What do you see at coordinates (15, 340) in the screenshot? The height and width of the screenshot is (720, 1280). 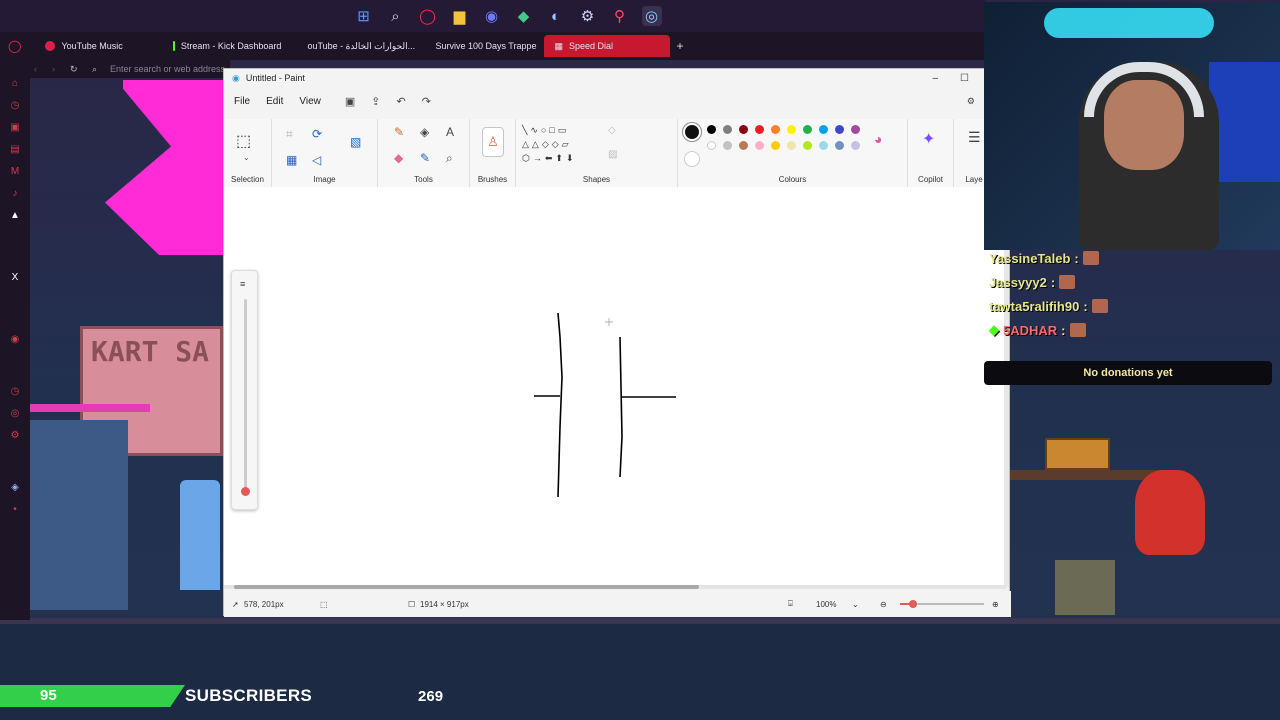 I see `sidebar-player-icon: ◉` at bounding box center [15, 340].